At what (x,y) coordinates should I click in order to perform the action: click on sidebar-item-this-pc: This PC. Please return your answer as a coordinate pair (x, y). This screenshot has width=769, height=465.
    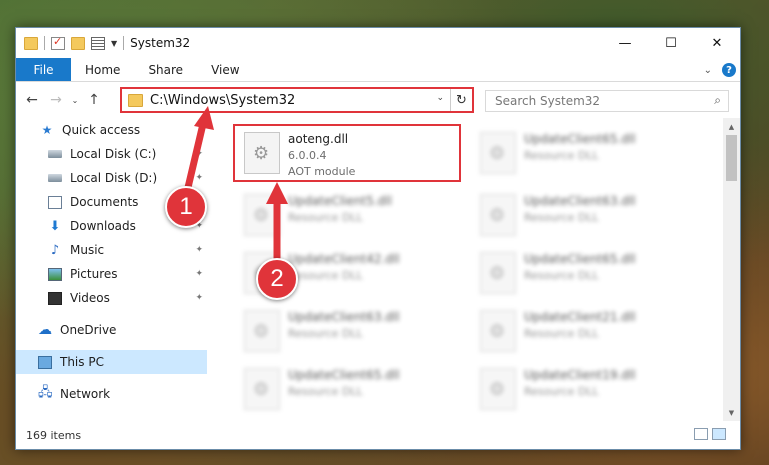
    Looking at the image, I should click on (111, 362).